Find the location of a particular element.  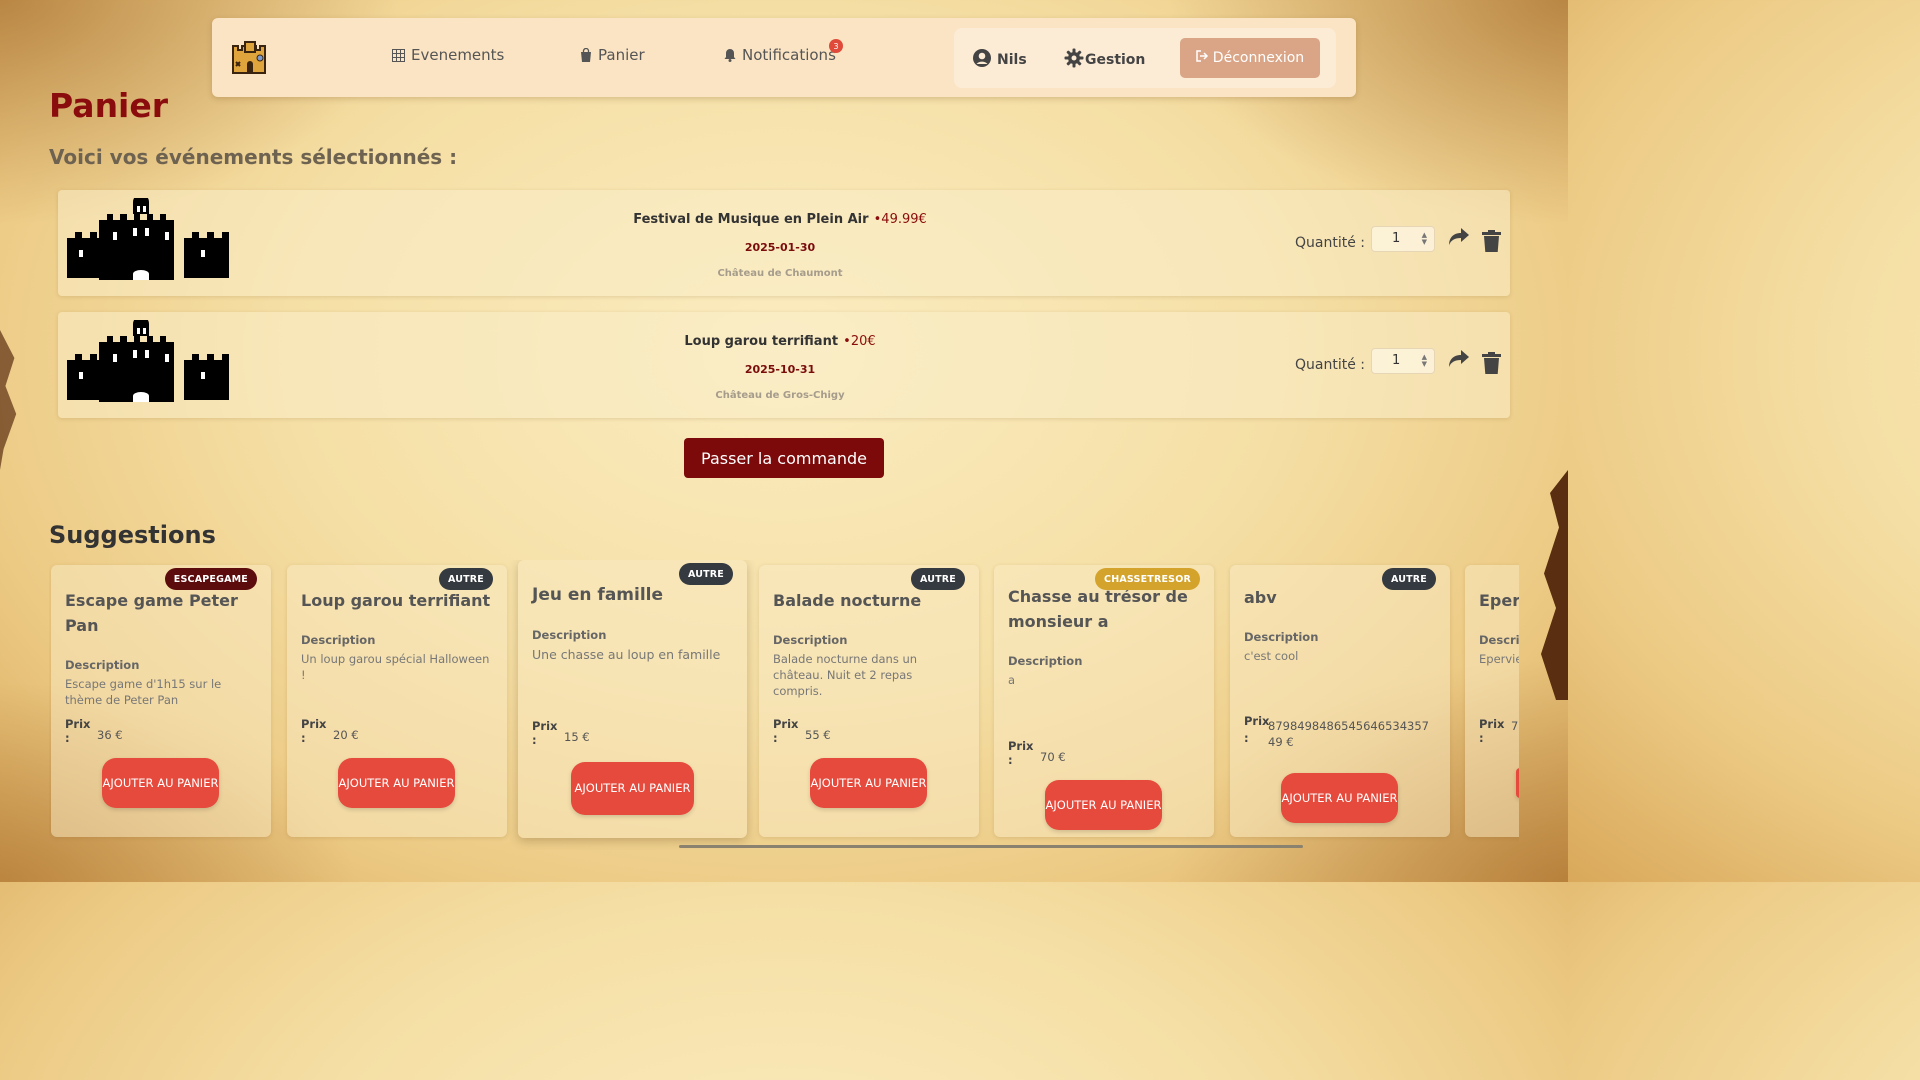

price-row: Prix : 7 is located at coordinates (1498, 731).